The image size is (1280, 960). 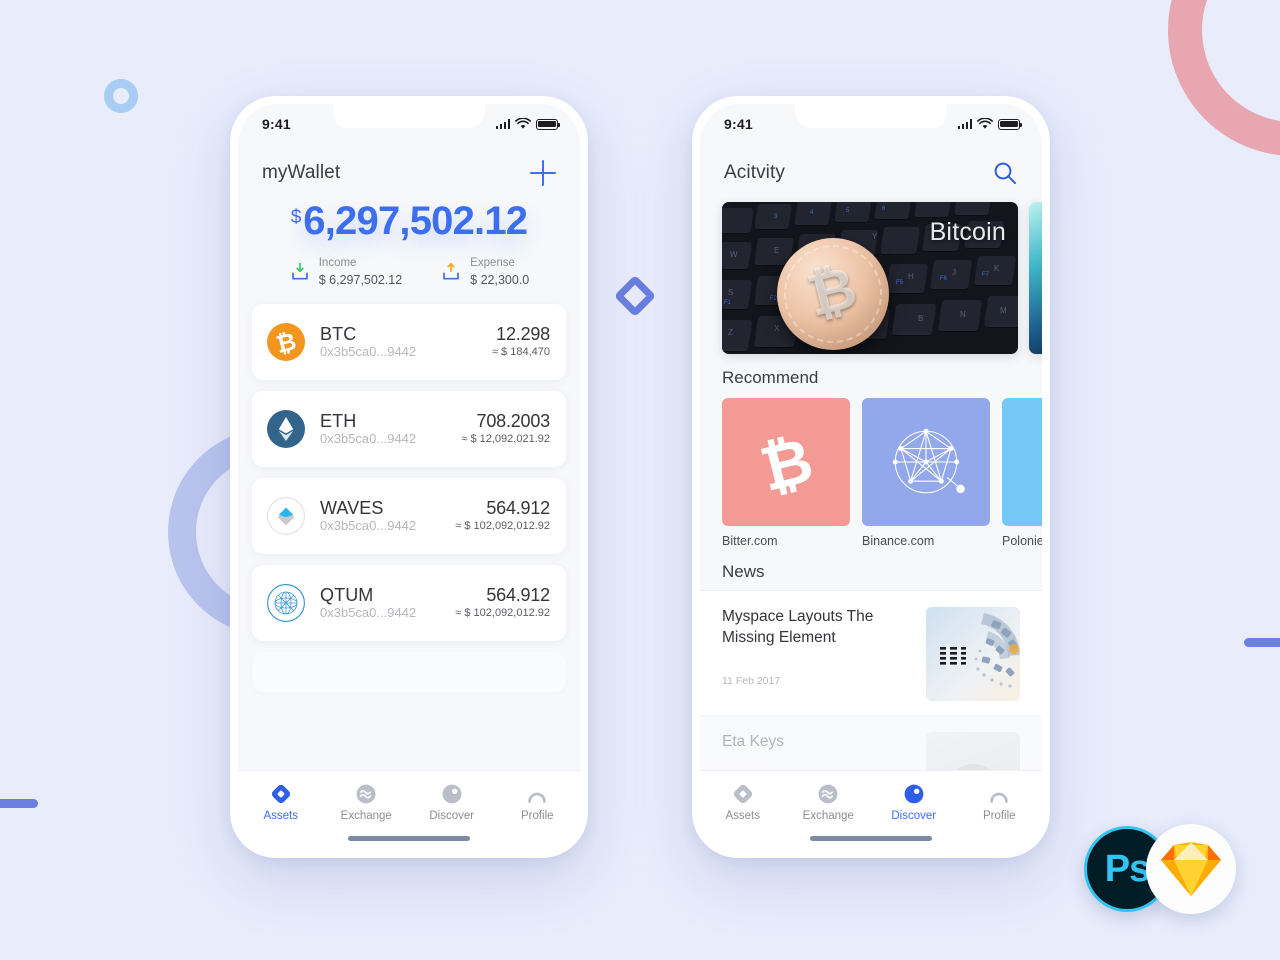 What do you see at coordinates (301, 172) in the screenshot?
I see `page-title: myWallet` at bounding box center [301, 172].